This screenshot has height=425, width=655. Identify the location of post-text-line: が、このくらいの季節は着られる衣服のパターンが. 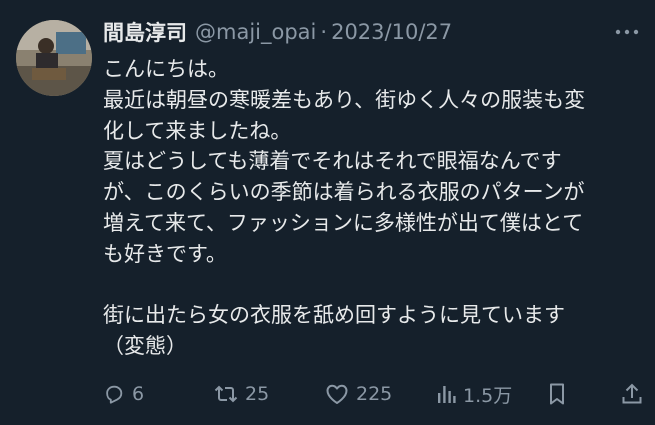
(344, 192).